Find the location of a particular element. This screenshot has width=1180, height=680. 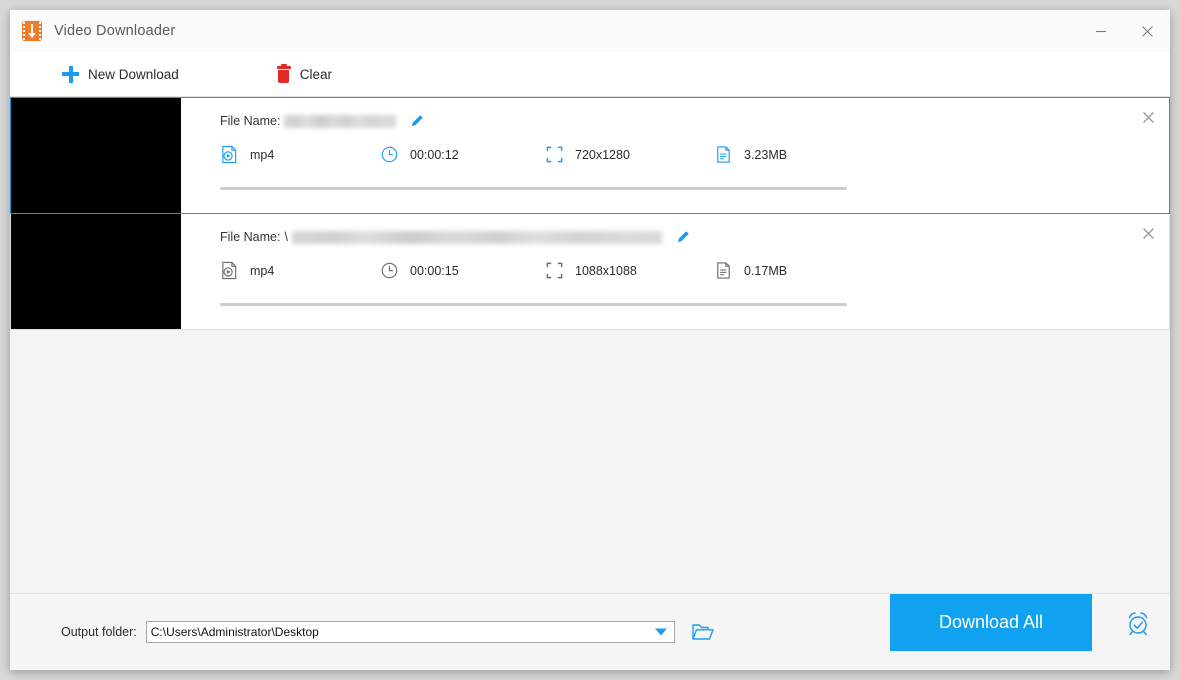

close-icon is located at coordinates (1147, 31).